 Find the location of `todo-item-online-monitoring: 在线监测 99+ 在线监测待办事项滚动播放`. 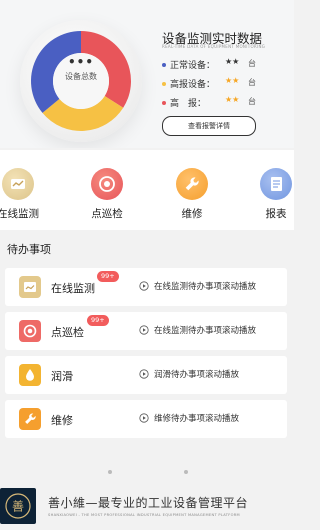

todo-item-online-monitoring: 在线监测 99+ 在线监测待办事项滚动播放 is located at coordinates (146, 287).